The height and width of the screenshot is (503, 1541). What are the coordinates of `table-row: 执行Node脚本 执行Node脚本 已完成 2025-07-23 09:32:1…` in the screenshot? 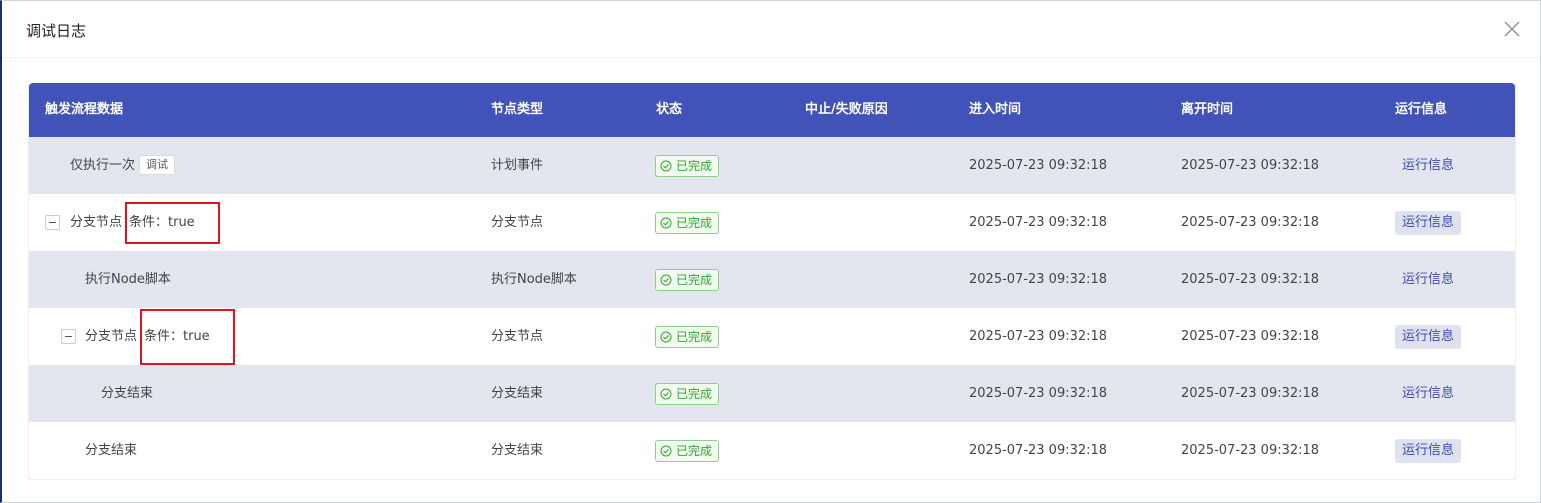 It's located at (772, 279).